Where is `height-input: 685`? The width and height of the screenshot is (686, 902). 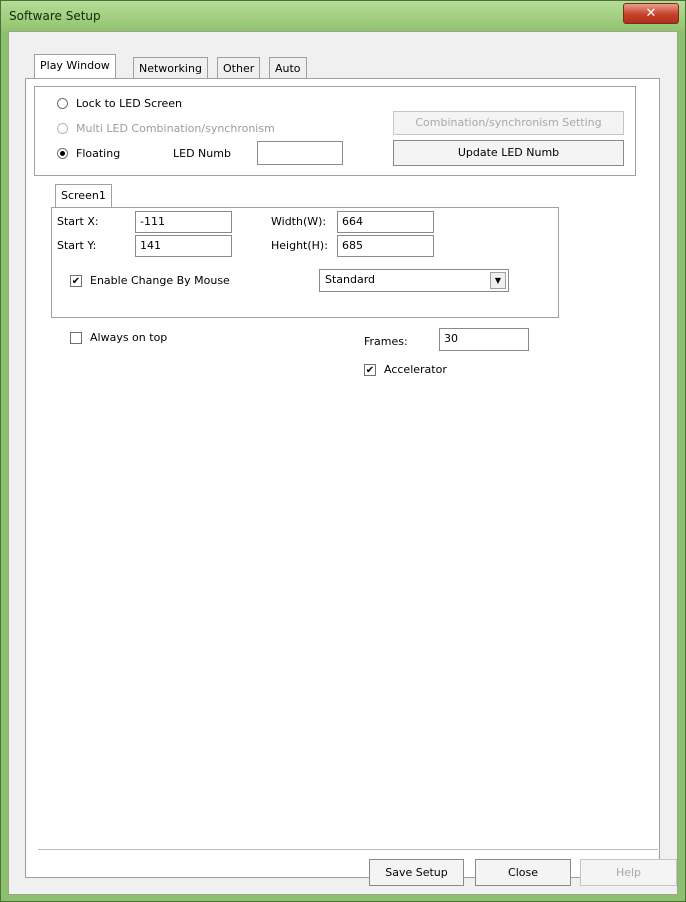 height-input: 685 is located at coordinates (385, 246).